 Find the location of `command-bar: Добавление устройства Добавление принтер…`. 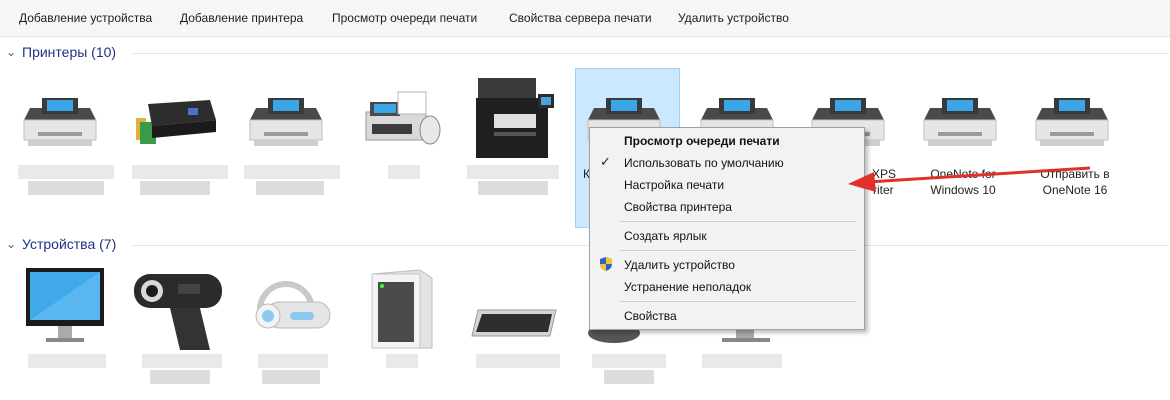

command-bar: Добавление устройства Добавление принтер… is located at coordinates (585, 18).